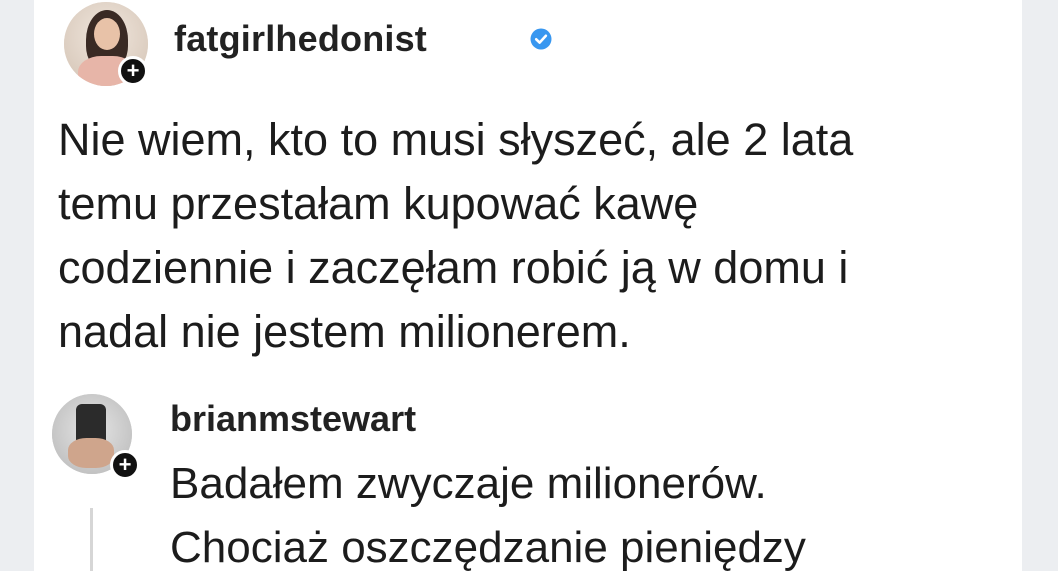 The image size is (1058, 571). What do you see at coordinates (293, 419) in the screenshot?
I see `comment-author-username: brianmstewart` at bounding box center [293, 419].